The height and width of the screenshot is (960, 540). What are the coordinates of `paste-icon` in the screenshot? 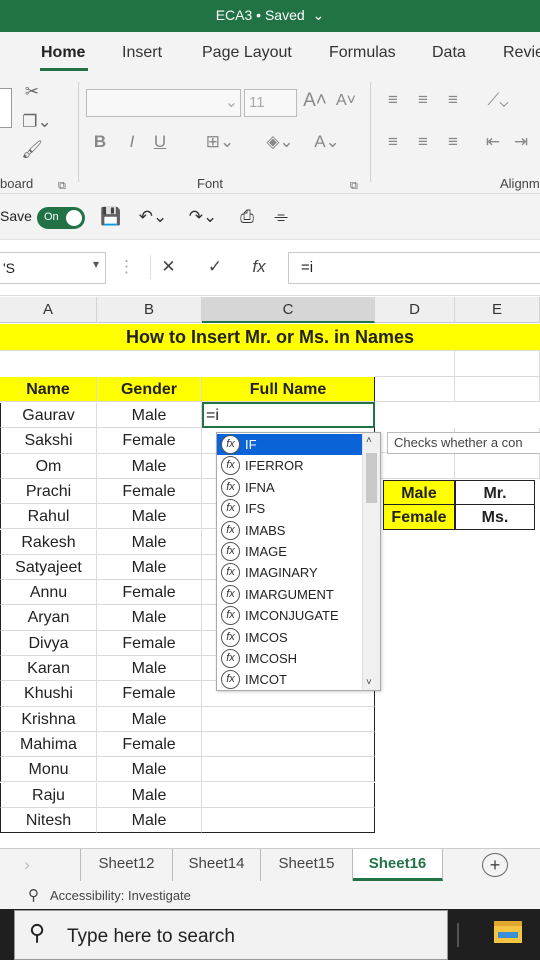 It's located at (6, 108).